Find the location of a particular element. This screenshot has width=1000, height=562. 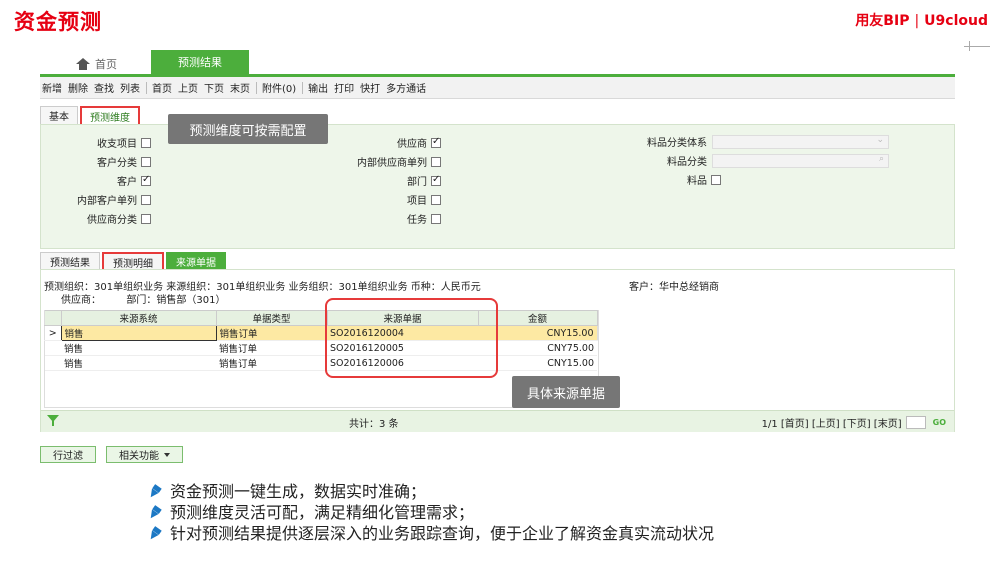

dim-customer: 客户 is located at coordinates (101, 180).